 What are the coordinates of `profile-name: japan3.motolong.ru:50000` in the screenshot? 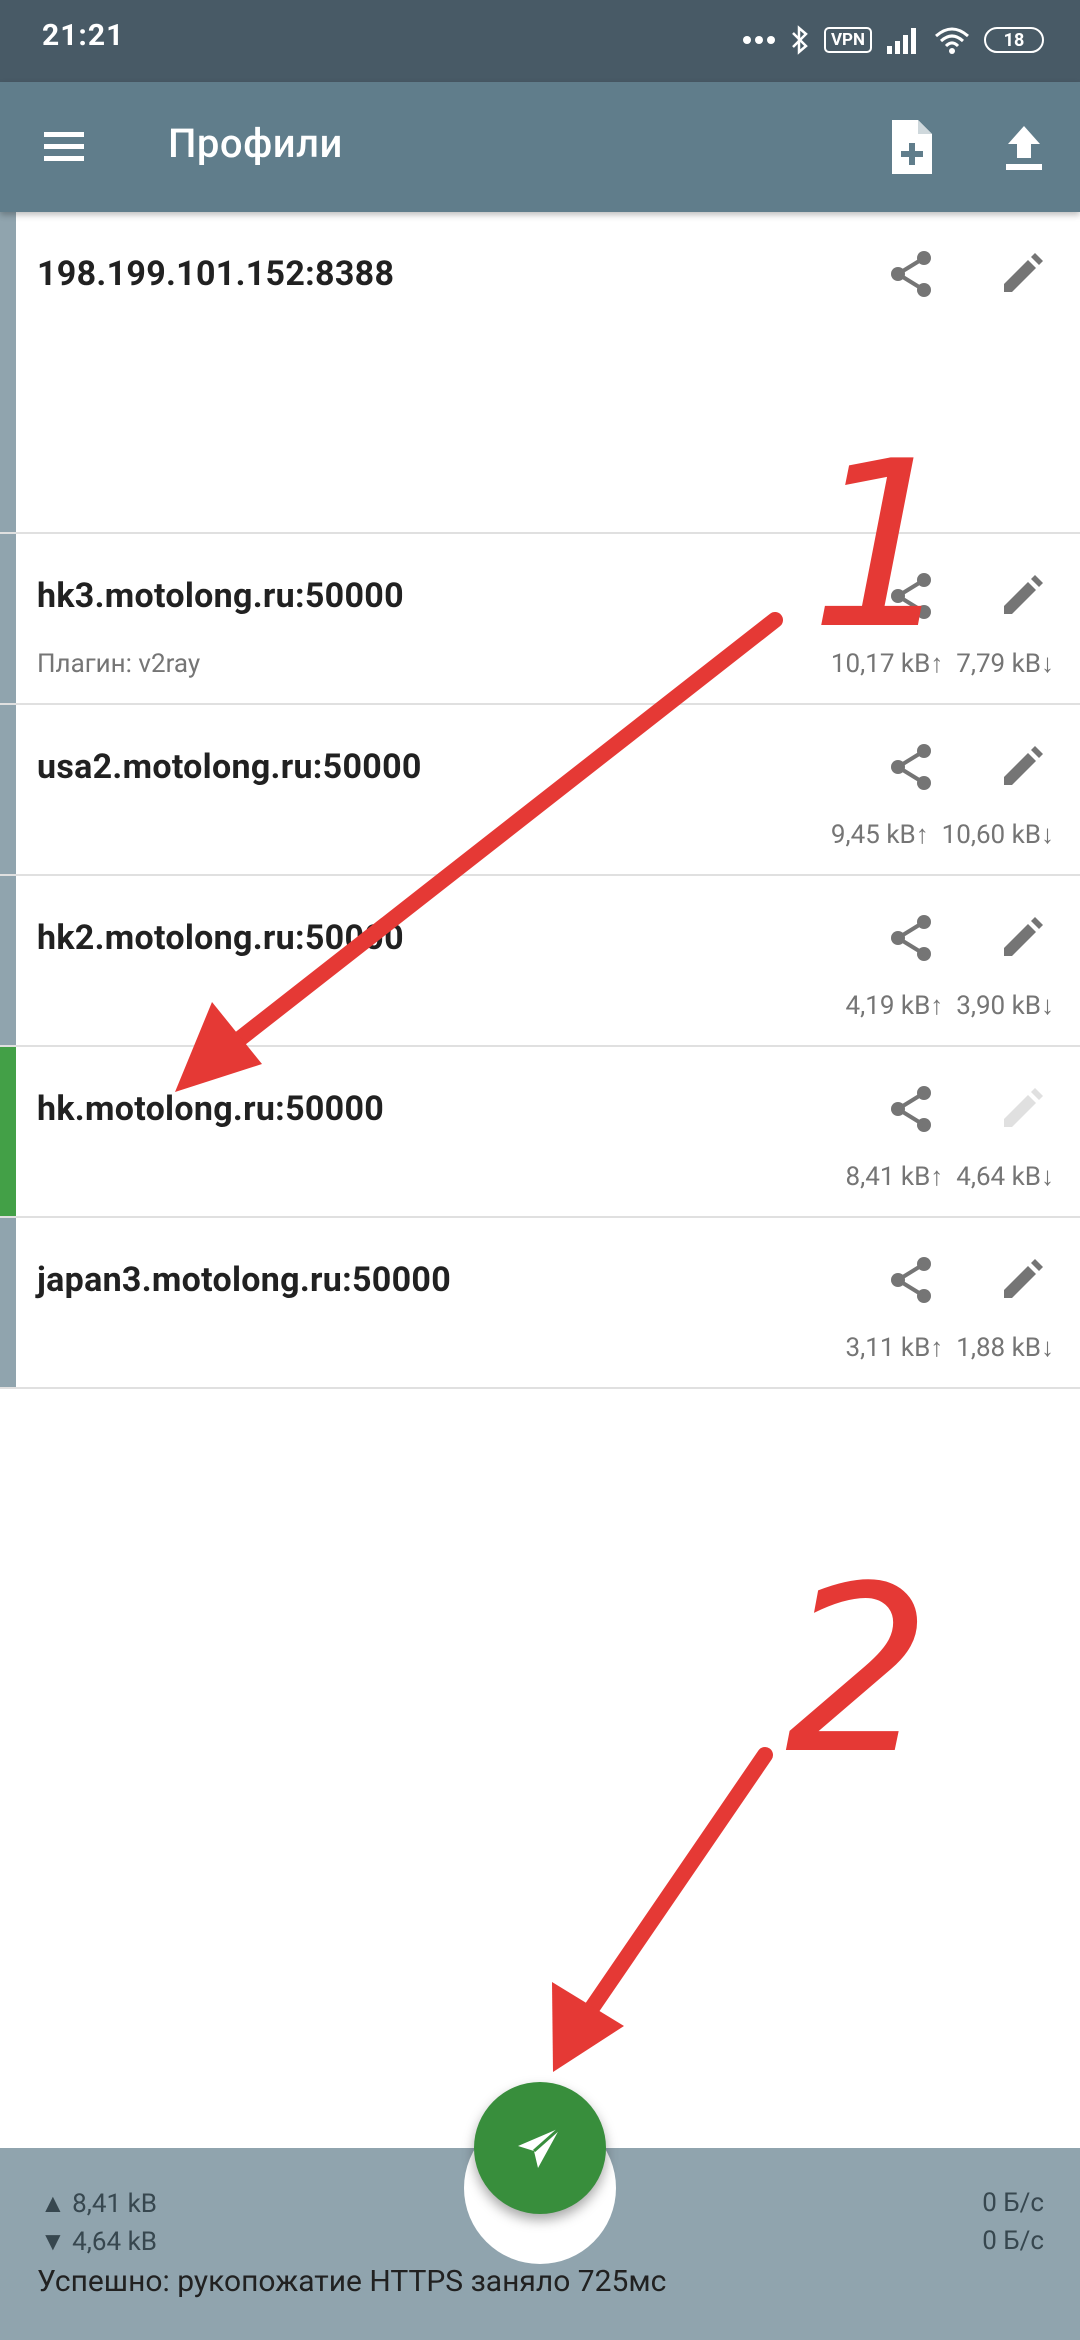 It's located at (244, 1280).